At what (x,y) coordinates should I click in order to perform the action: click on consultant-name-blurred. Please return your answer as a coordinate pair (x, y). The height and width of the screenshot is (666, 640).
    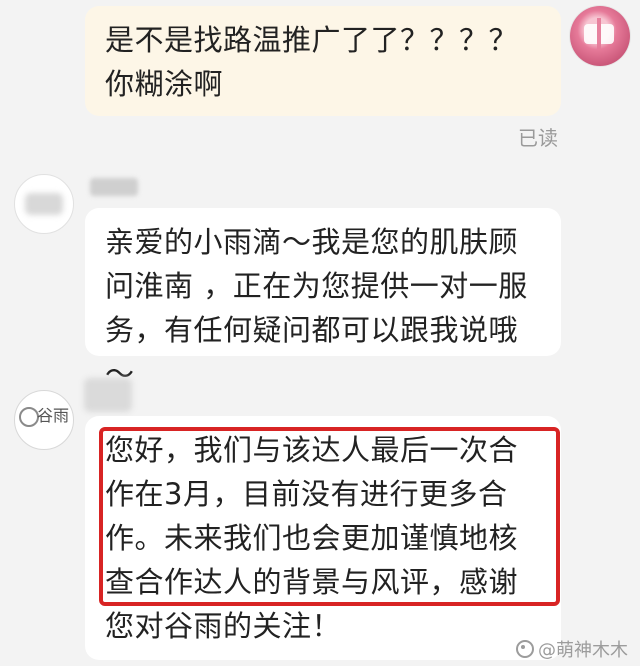
    Looking at the image, I should click on (114, 187).